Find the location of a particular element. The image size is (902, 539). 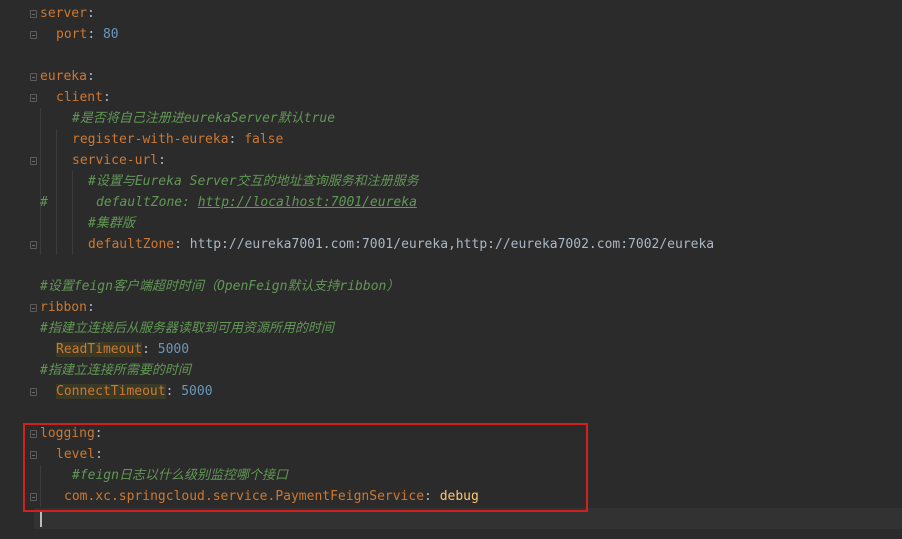

code-line: client: is located at coordinates (83, 97).